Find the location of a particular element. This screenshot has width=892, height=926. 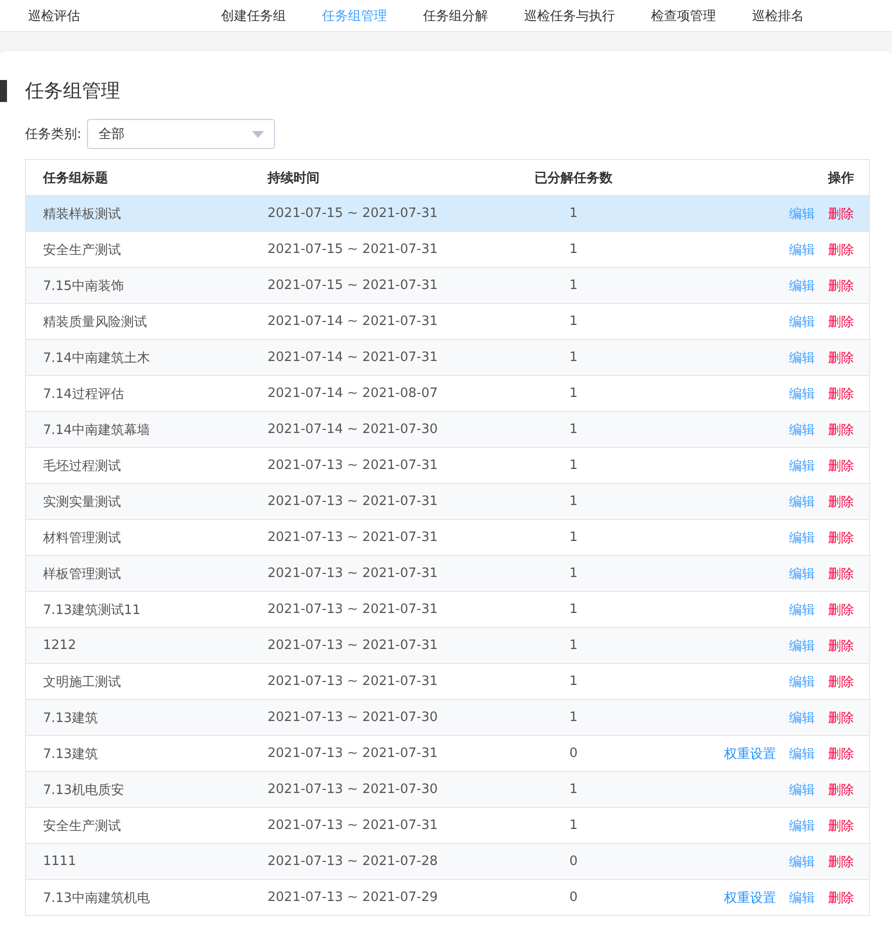

nav-tab: 创建任务组 is located at coordinates (253, 15).